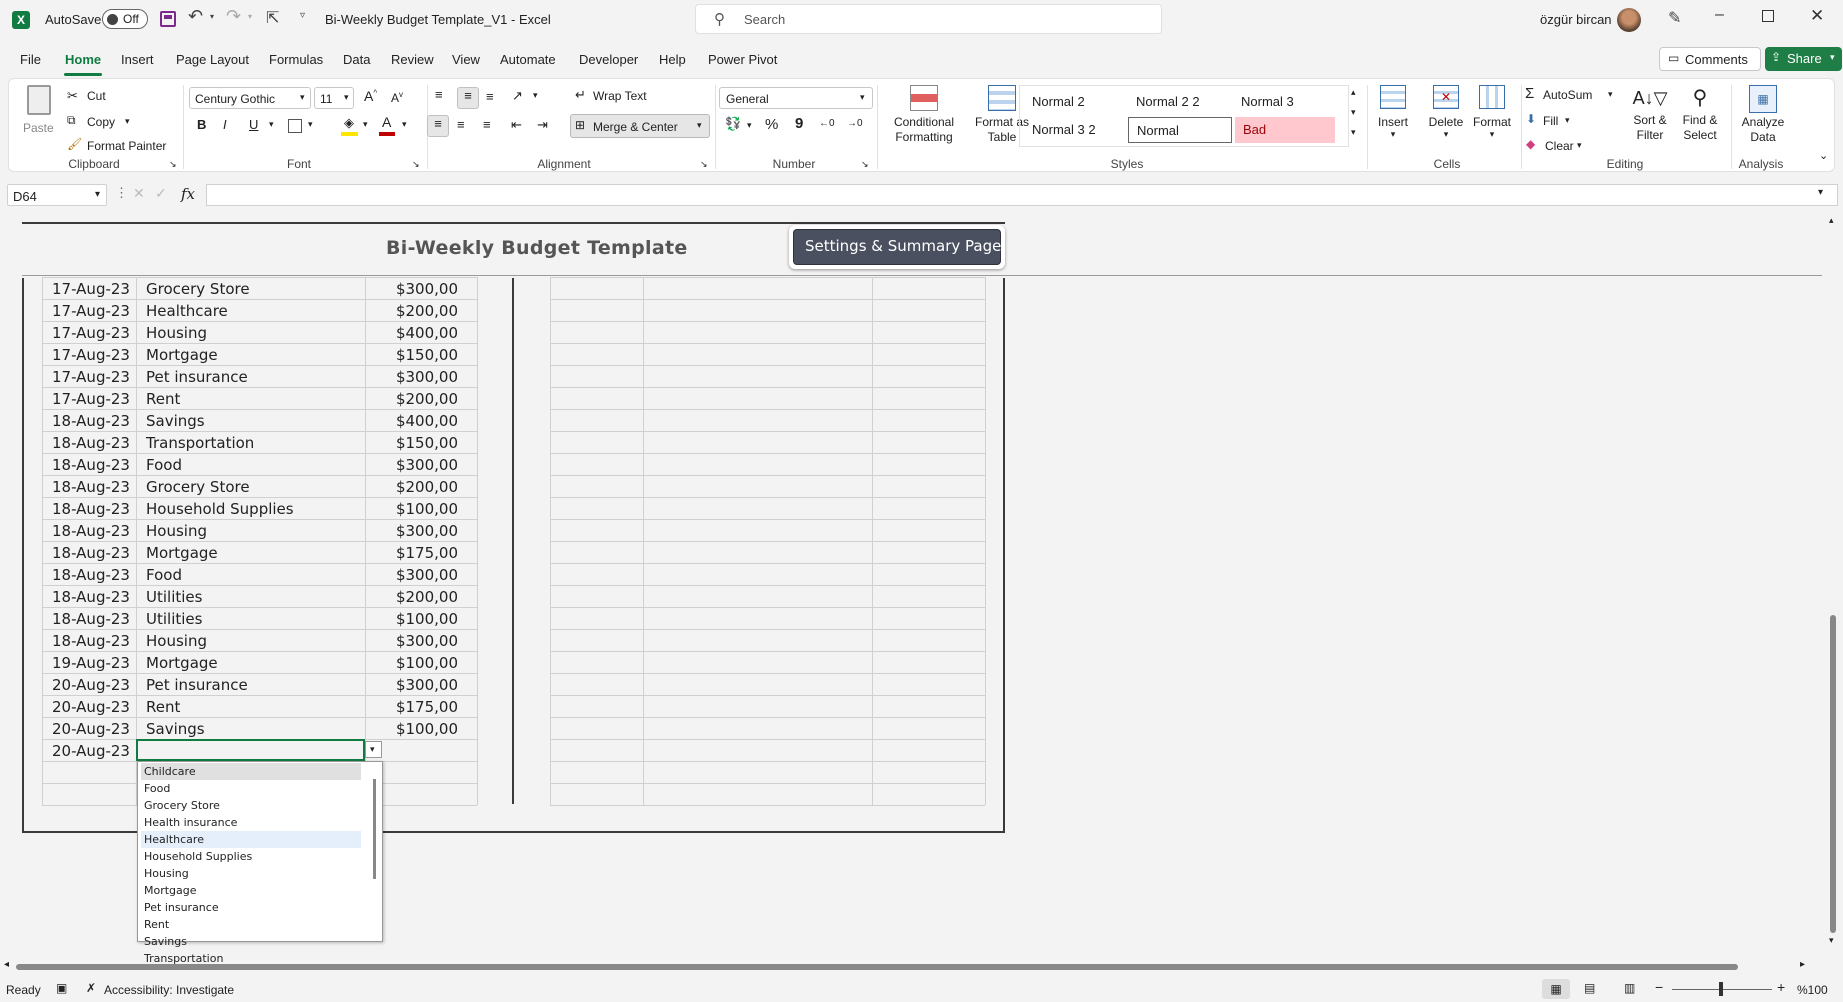  Describe the element at coordinates (1576, 19) in the screenshot. I see `user-name: özgür bircan` at that location.